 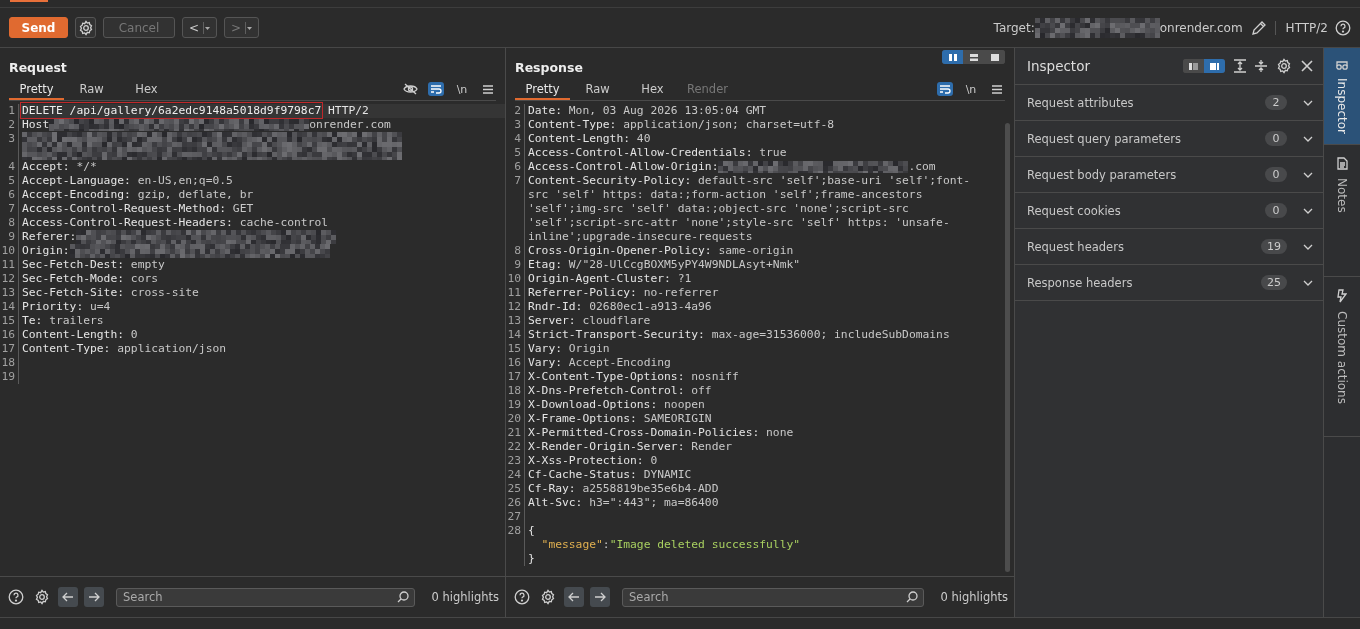 What do you see at coordinates (1169, 139) in the screenshot?
I see `inspector-section: Request query parameters 0` at bounding box center [1169, 139].